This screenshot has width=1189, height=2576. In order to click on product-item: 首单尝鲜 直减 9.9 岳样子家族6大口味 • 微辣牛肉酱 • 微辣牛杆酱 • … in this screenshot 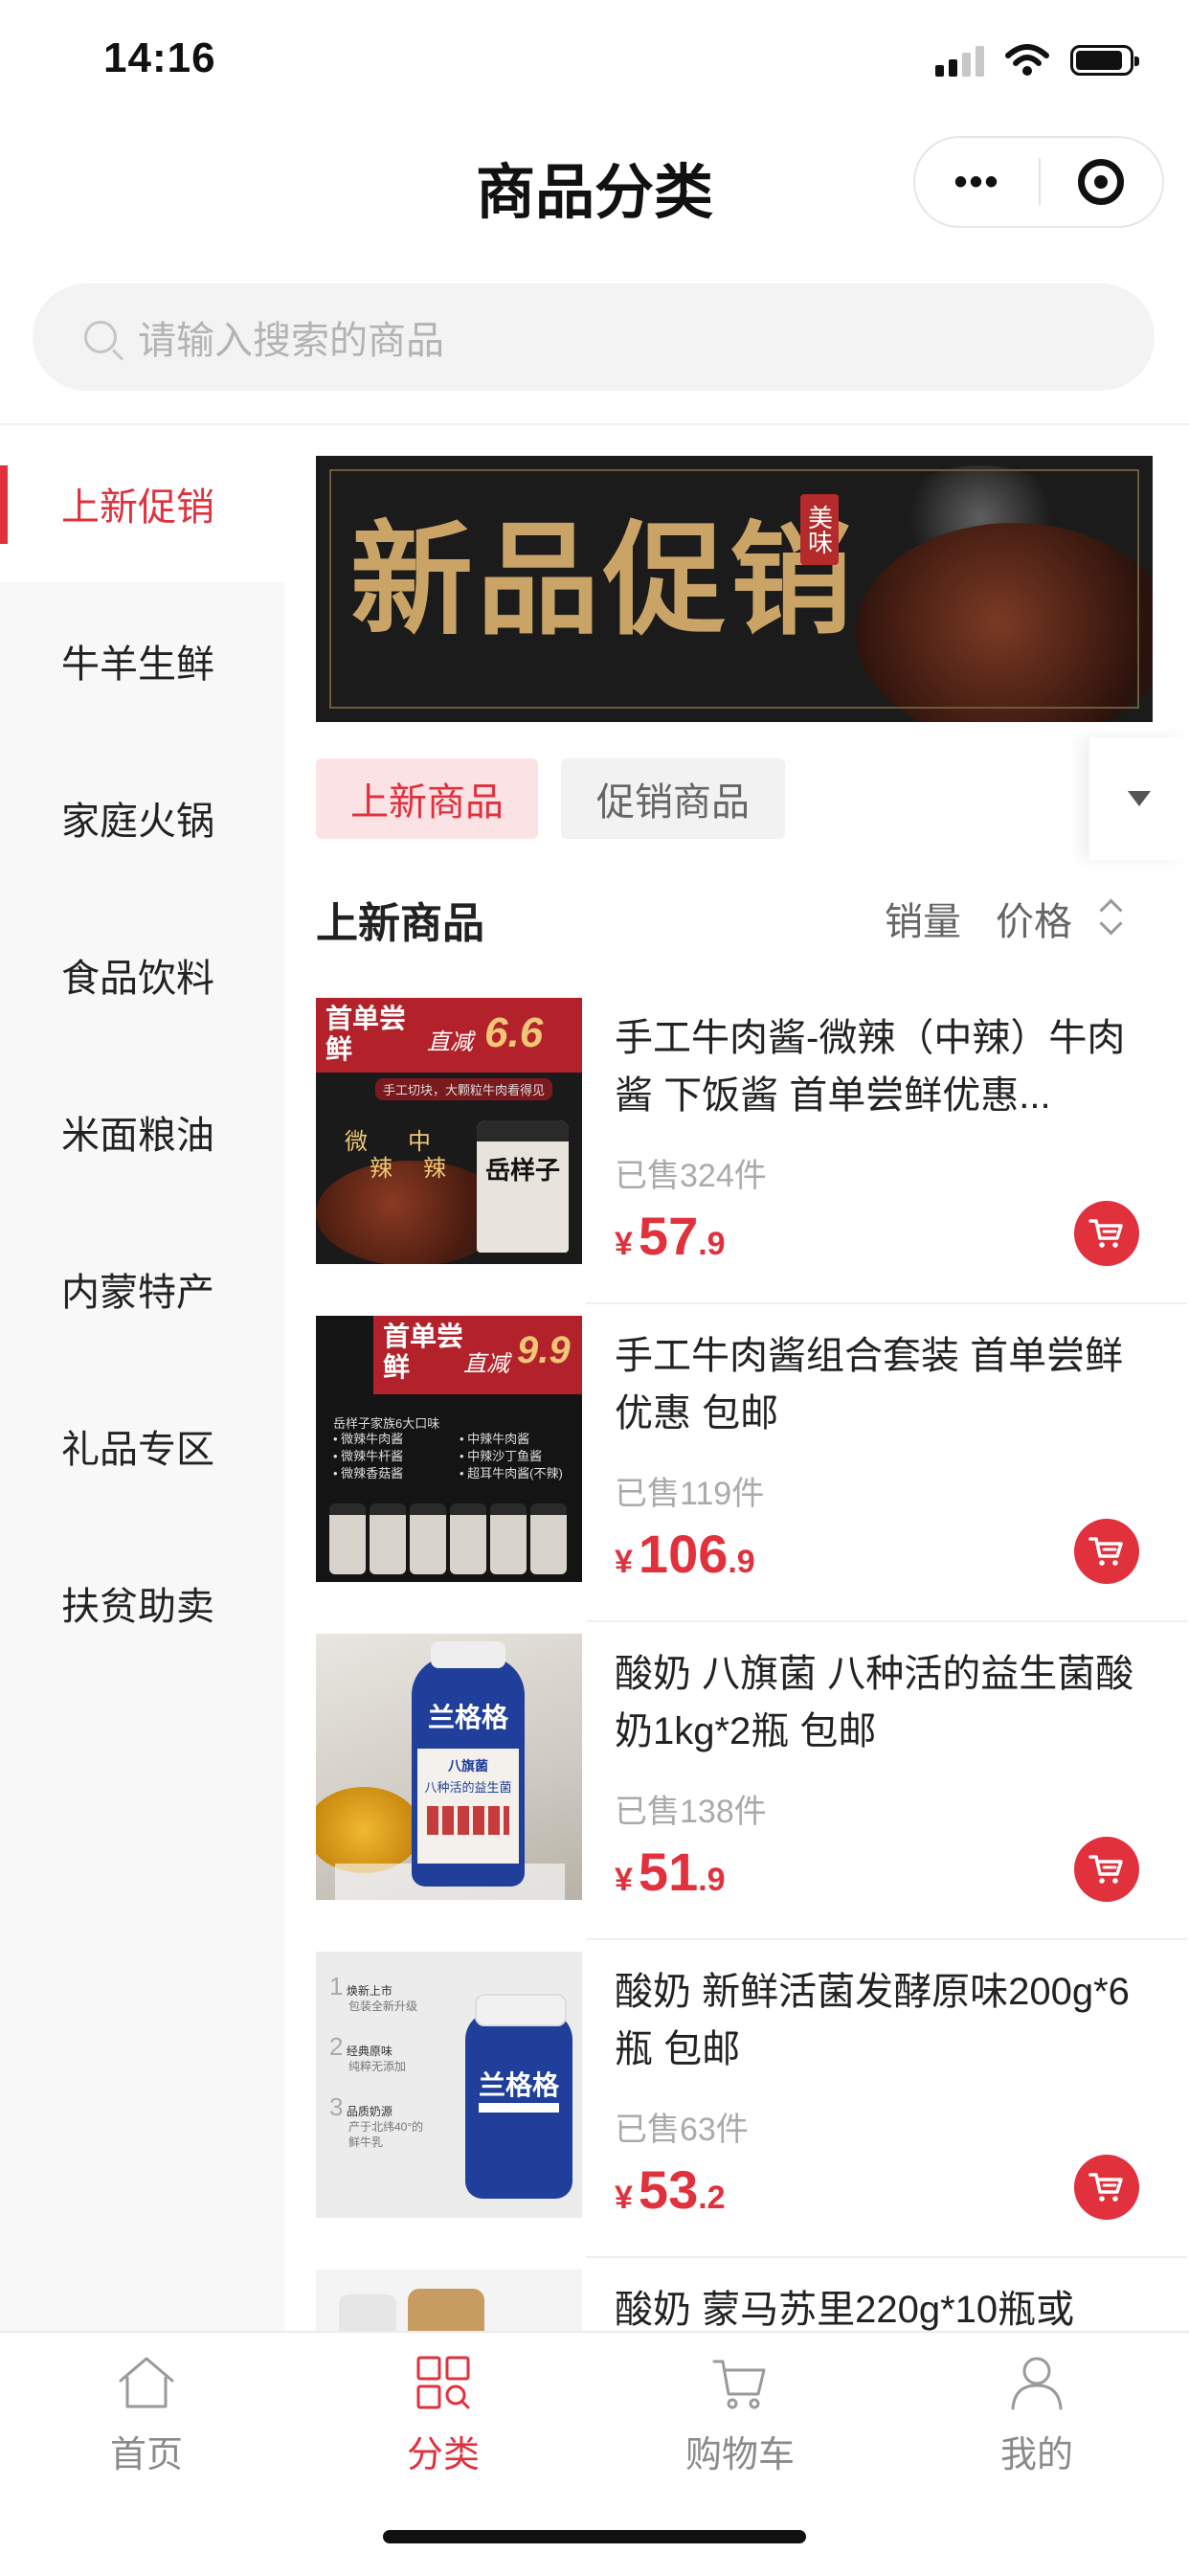, I will do `click(751, 1464)`.